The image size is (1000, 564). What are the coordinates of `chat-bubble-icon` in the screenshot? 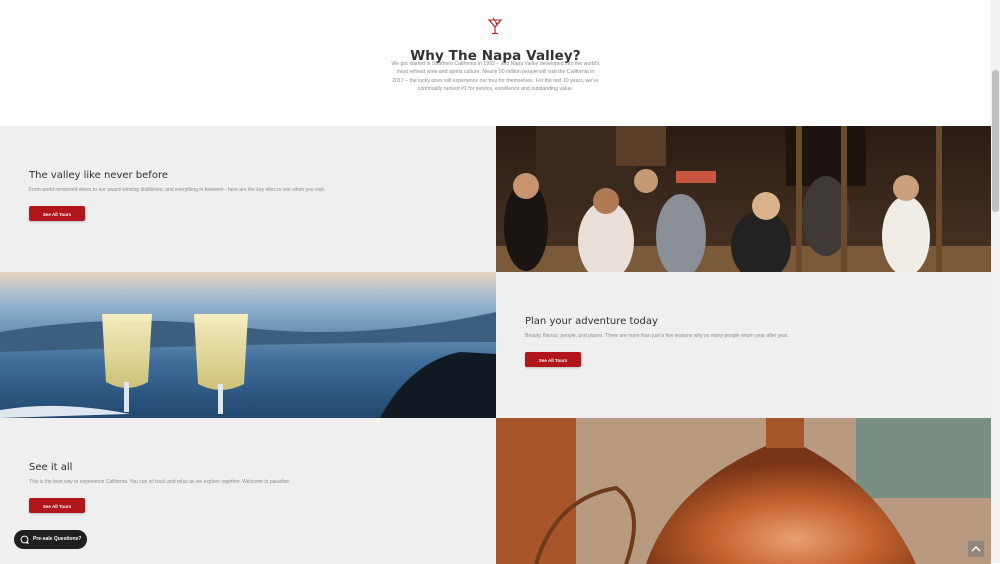 It's located at (24, 539).